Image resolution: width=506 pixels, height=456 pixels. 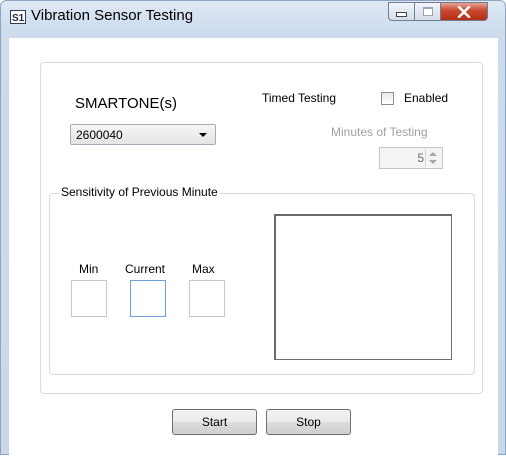 I want to click on s1-app-icon: S1, so click(x=18, y=17).